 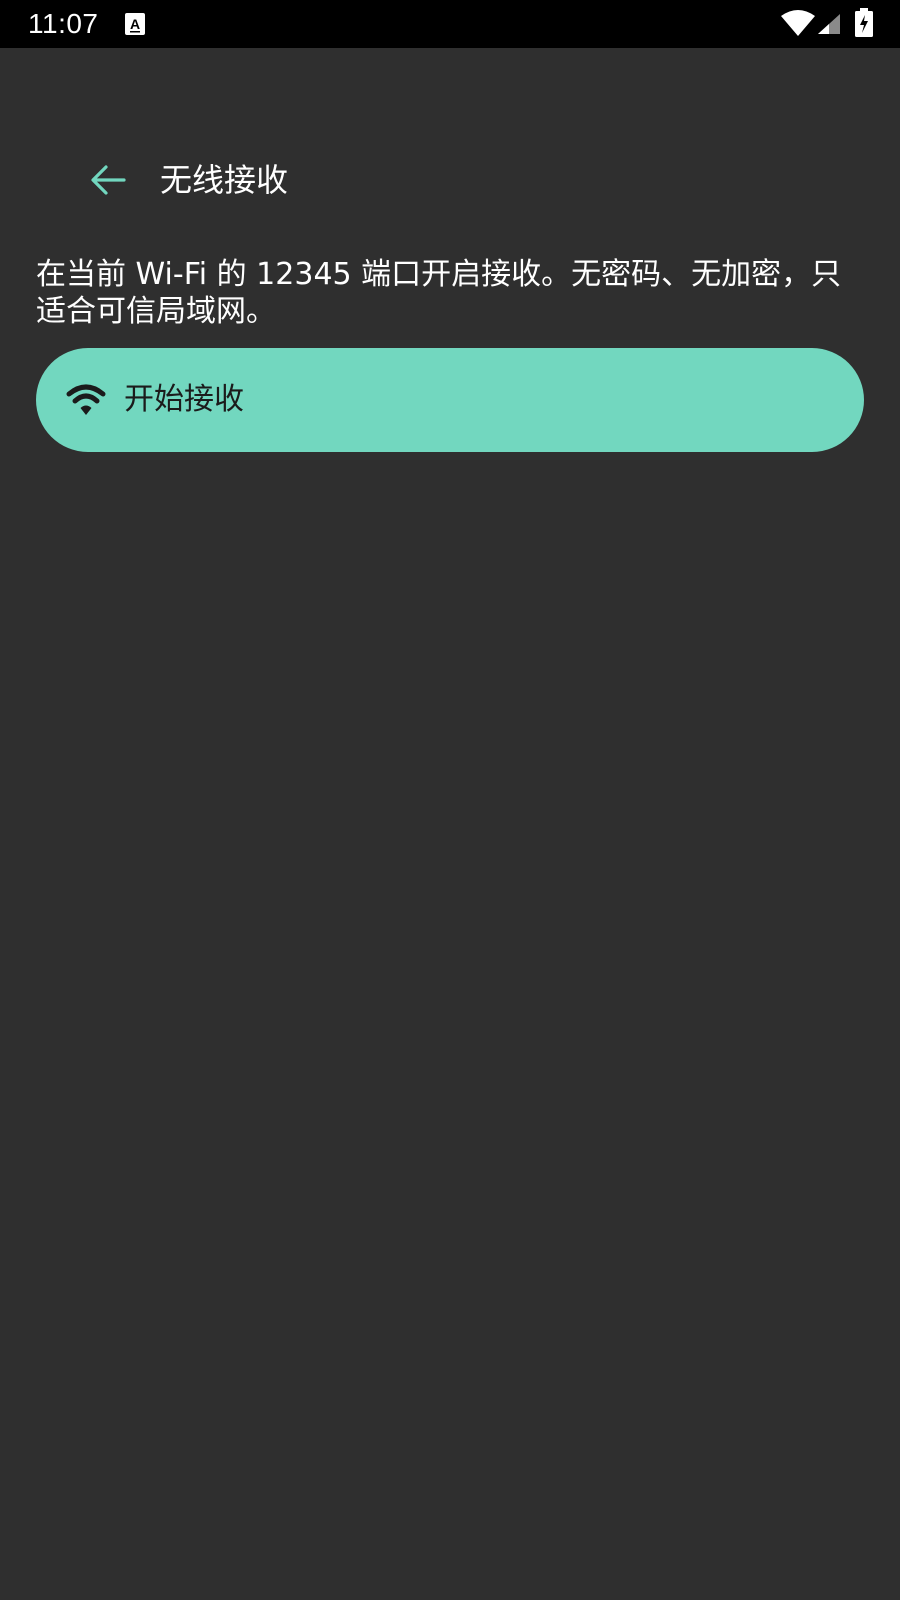 What do you see at coordinates (224, 180) in the screenshot?
I see `page-title: 无线接收` at bounding box center [224, 180].